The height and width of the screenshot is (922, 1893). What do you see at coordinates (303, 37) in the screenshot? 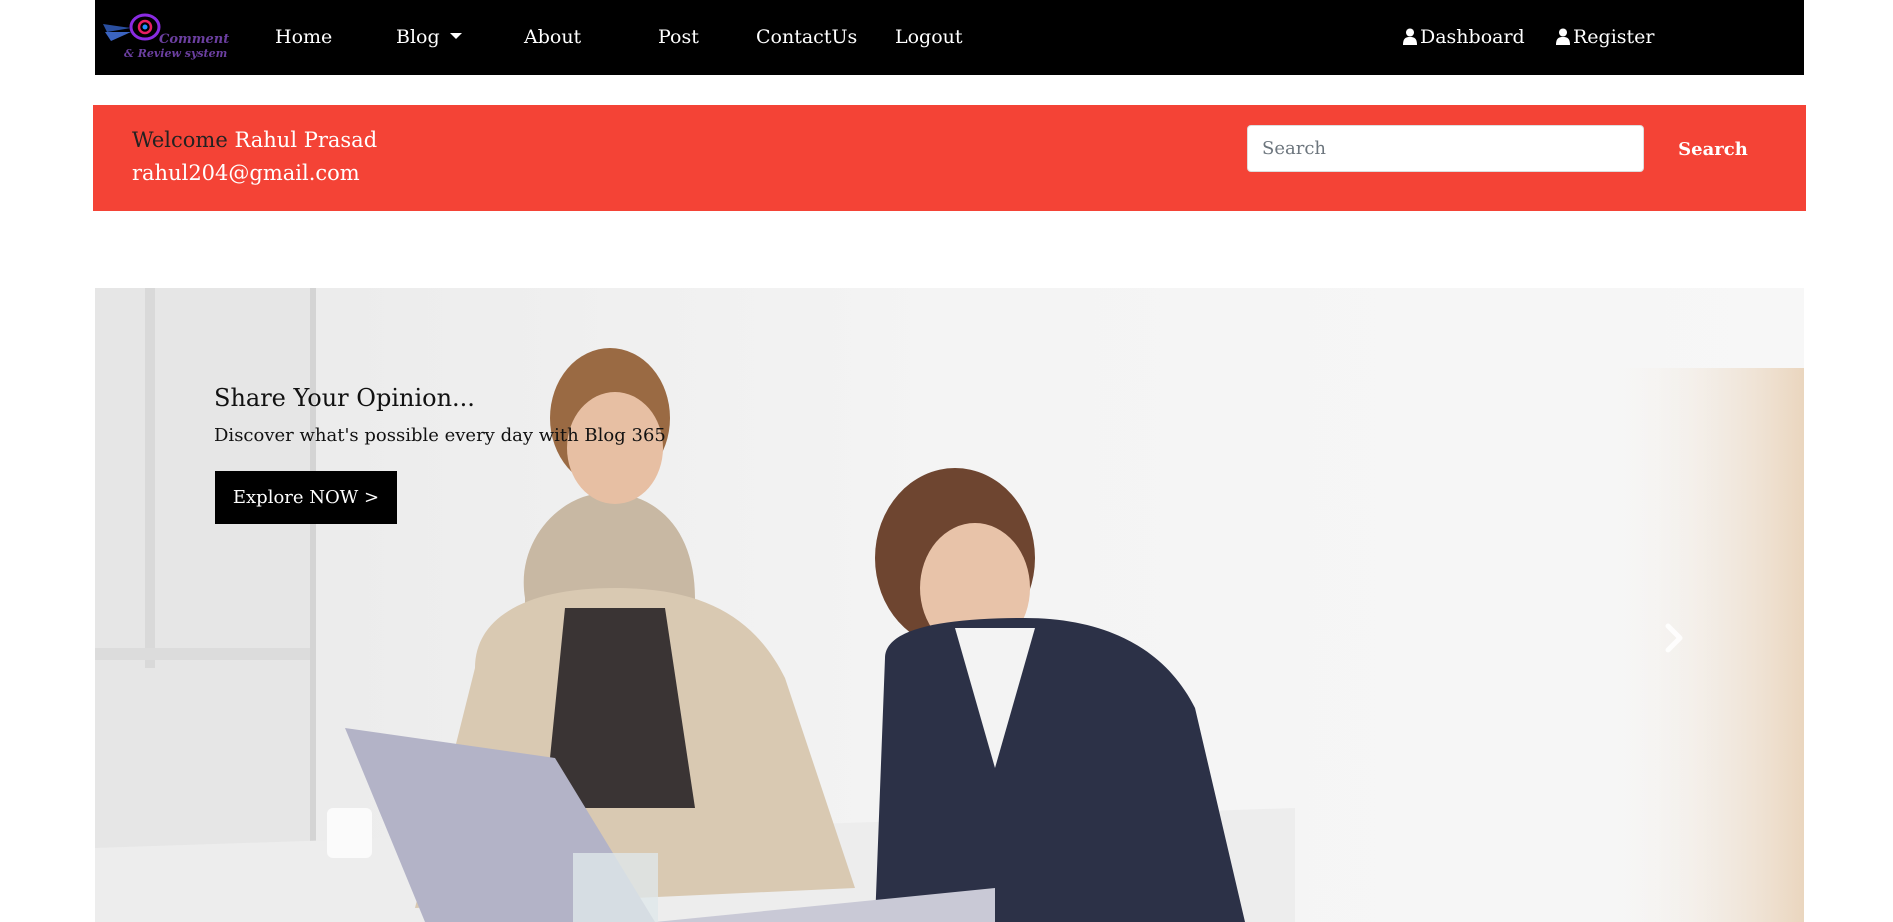
I see `nav-home: Home` at bounding box center [303, 37].